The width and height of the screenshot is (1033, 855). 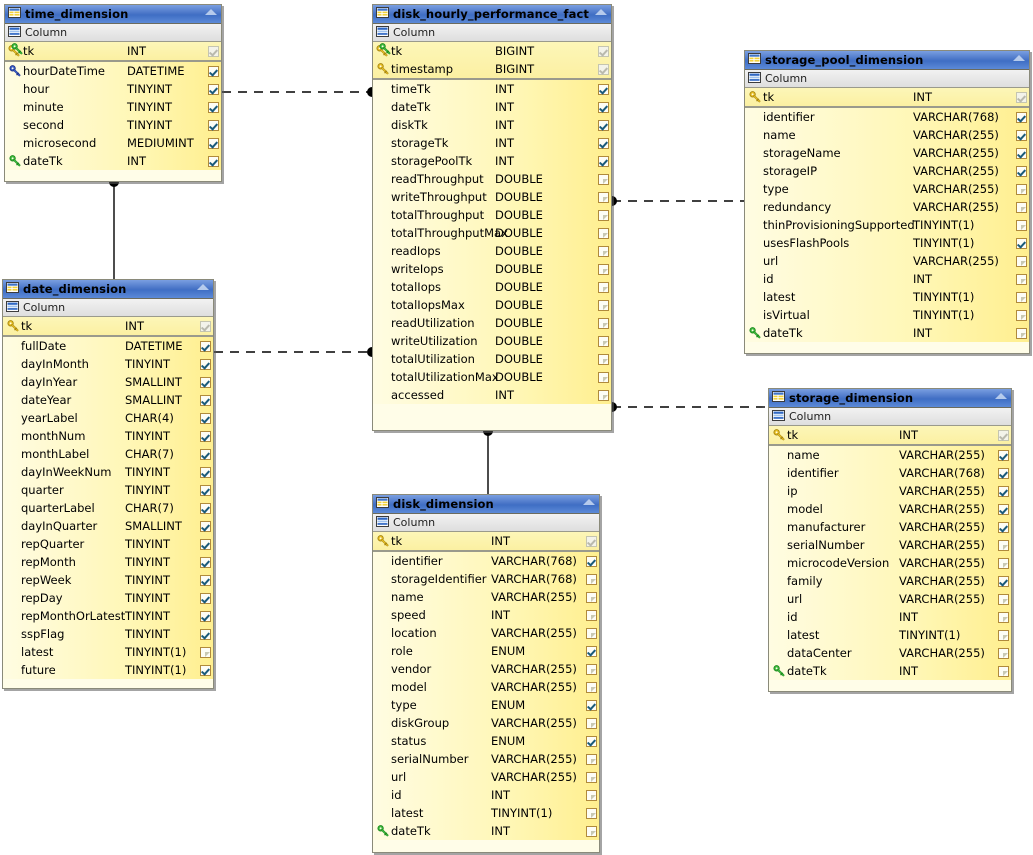 What do you see at coordinates (492, 161) in the screenshot?
I see `column-row: storagePoolTk INT` at bounding box center [492, 161].